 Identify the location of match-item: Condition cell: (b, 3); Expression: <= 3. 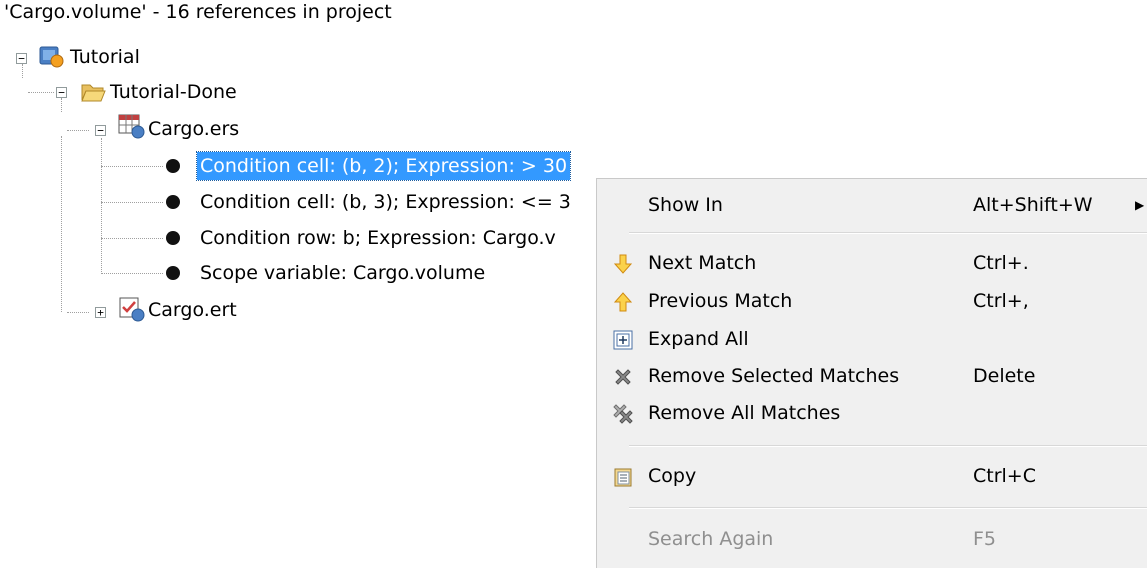
(385, 202).